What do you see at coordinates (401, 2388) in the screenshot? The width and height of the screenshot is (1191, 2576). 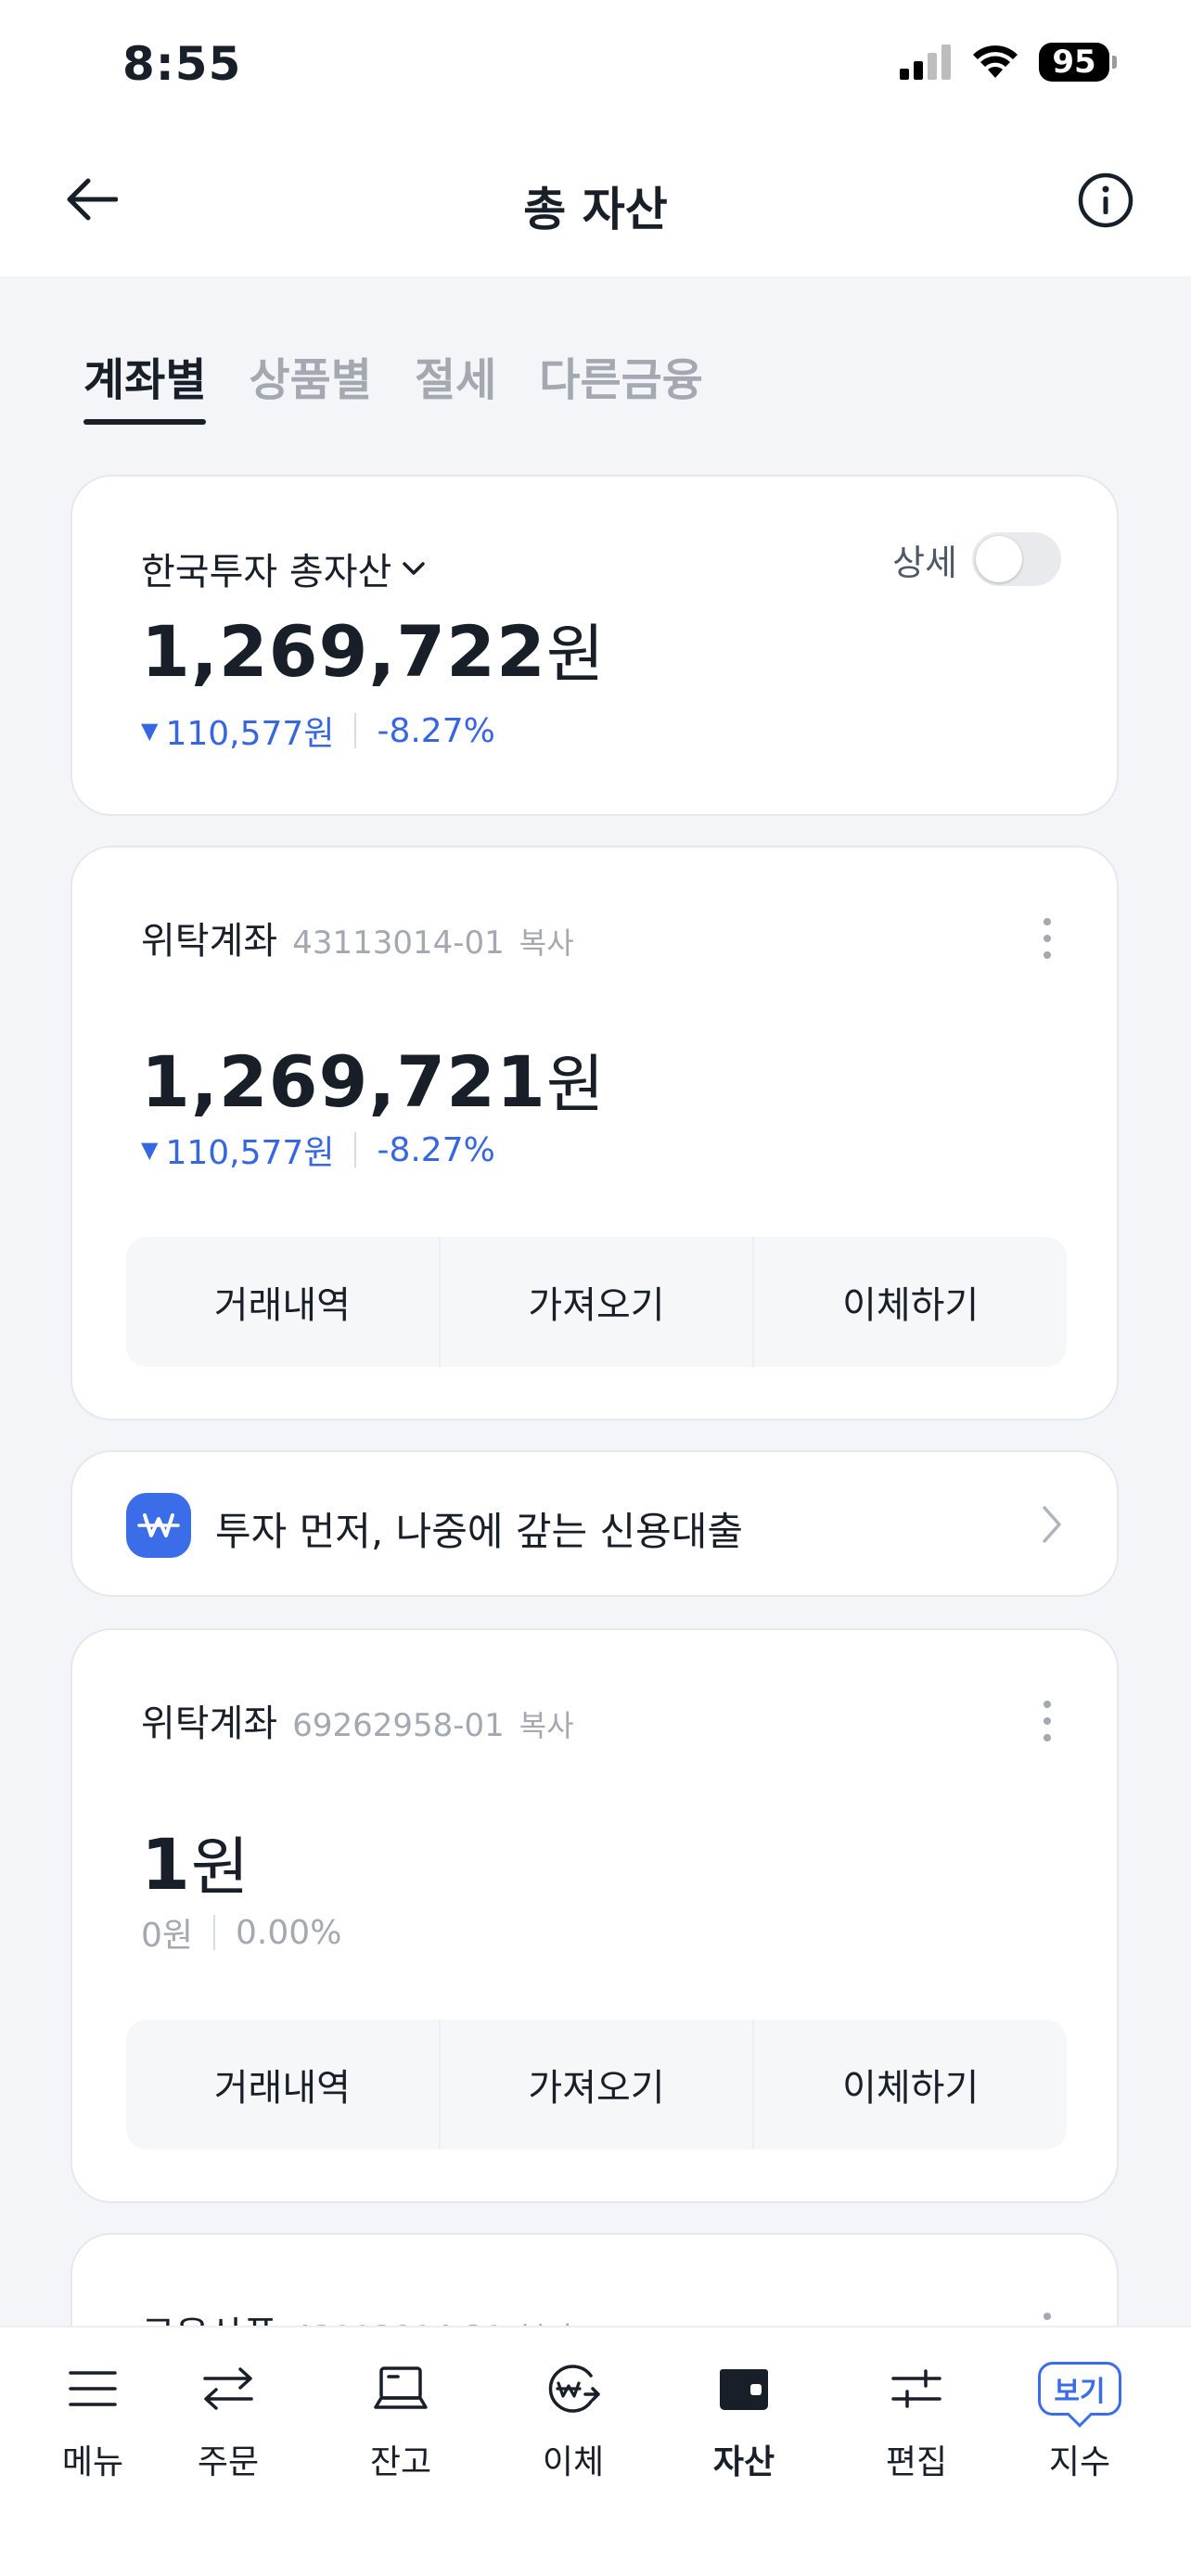 I see `laptop-icon` at bounding box center [401, 2388].